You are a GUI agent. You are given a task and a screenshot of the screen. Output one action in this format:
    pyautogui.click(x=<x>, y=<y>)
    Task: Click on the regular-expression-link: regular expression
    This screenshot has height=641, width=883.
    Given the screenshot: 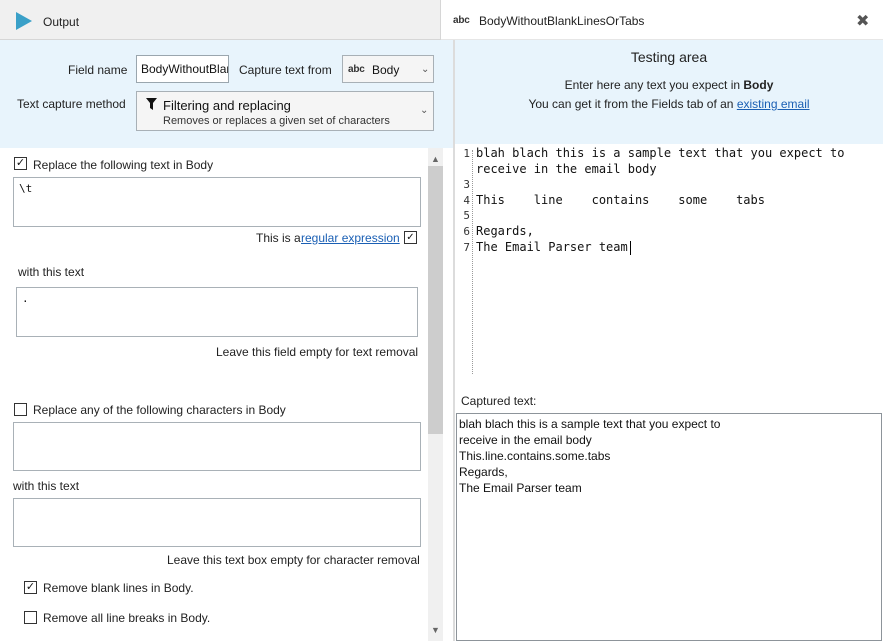 What is the action you would take?
    pyautogui.click(x=350, y=238)
    